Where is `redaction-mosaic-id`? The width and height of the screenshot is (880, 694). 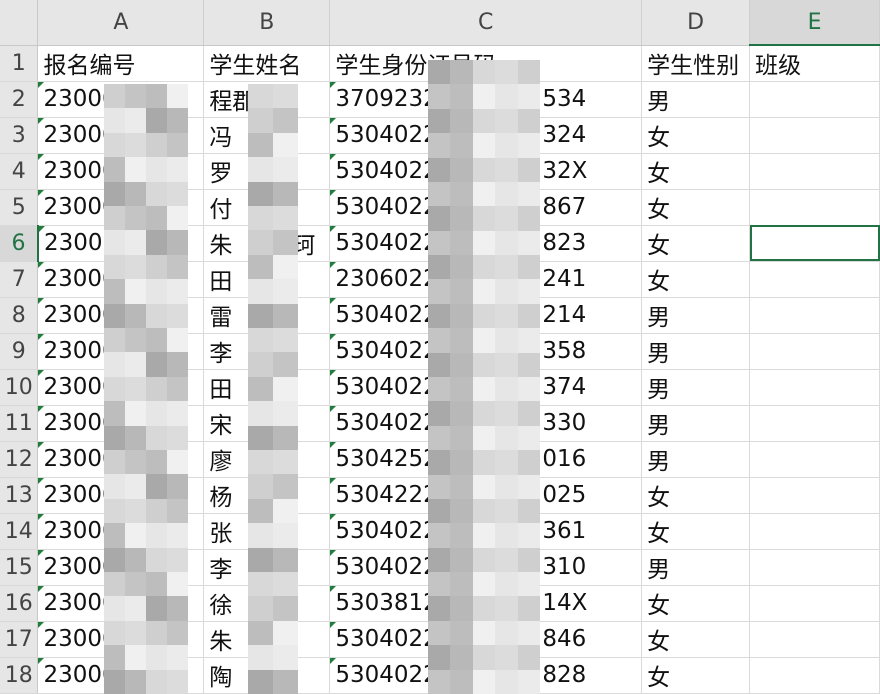 redaction-mosaic-id is located at coordinates (484, 377).